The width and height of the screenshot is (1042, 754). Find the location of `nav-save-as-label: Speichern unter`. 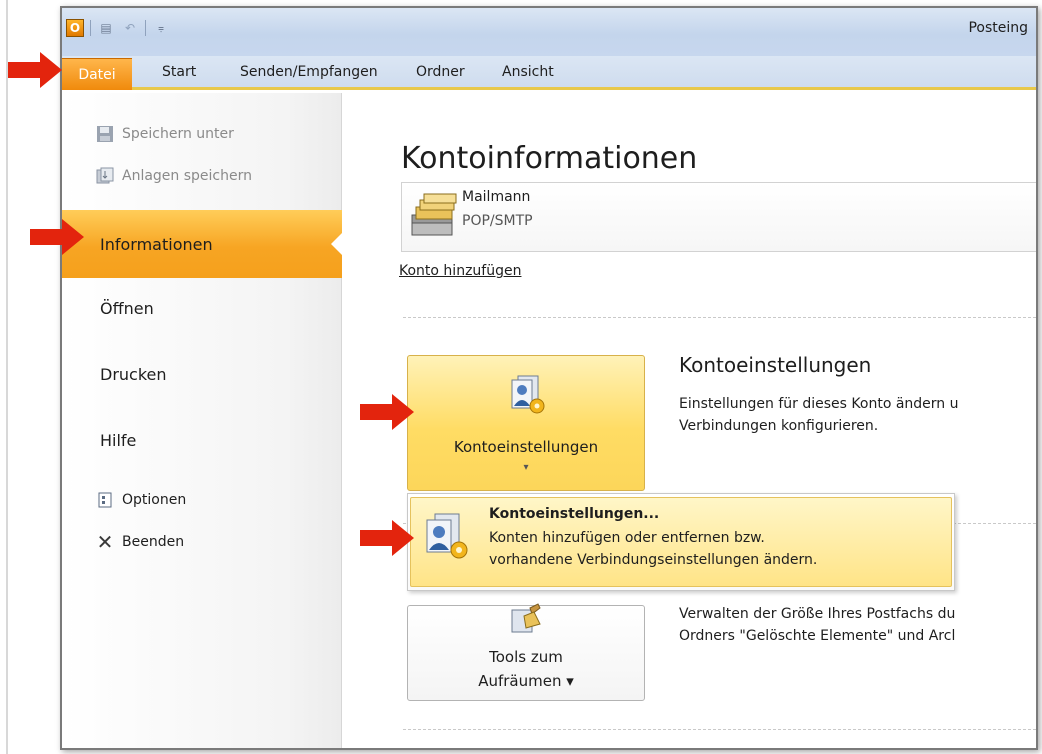

nav-save-as-label: Speichern unter is located at coordinates (178, 134).